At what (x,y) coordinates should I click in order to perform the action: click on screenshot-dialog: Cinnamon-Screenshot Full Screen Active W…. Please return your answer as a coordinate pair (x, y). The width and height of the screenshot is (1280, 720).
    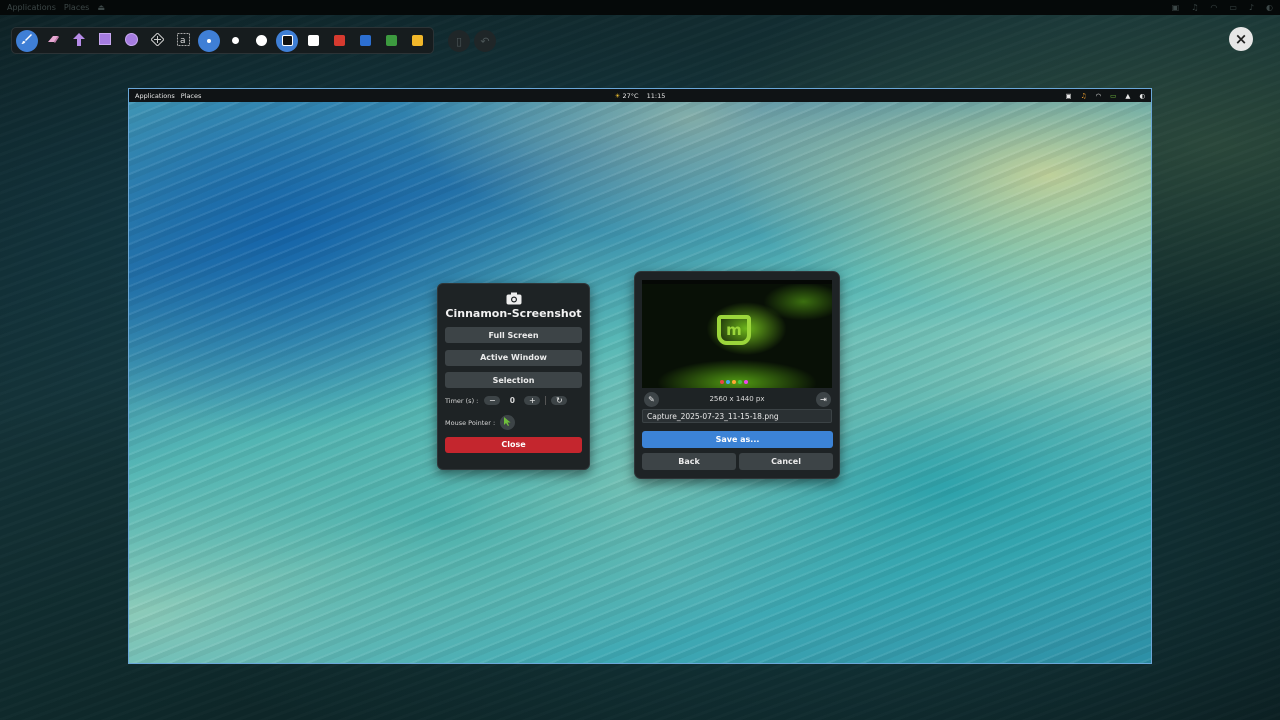
    Looking at the image, I should click on (513, 376).